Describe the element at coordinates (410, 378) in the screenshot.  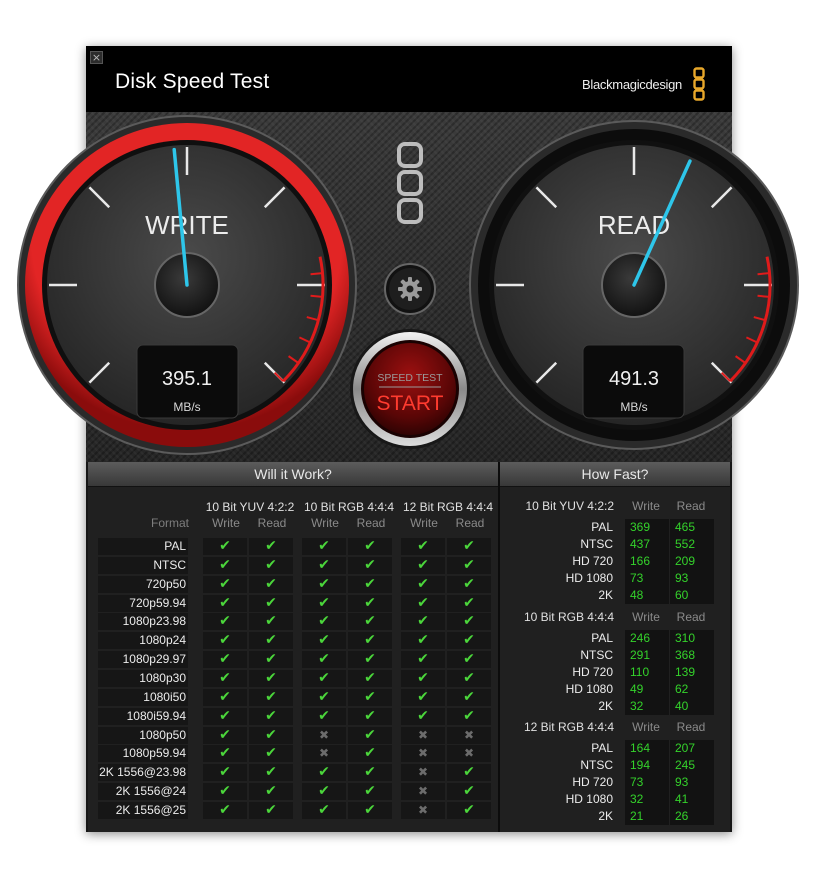
I see `start-button-caption: SPEED TEST` at that location.